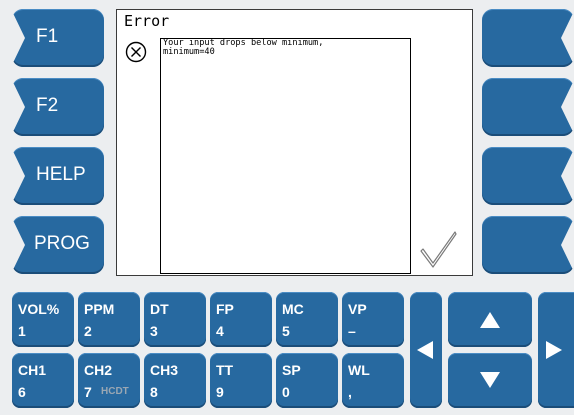 This screenshot has height=415, width=574. Describe the element at coordinates (88, 331) in the screenshot. I see `key-ppm-bottom: 2` at that location.